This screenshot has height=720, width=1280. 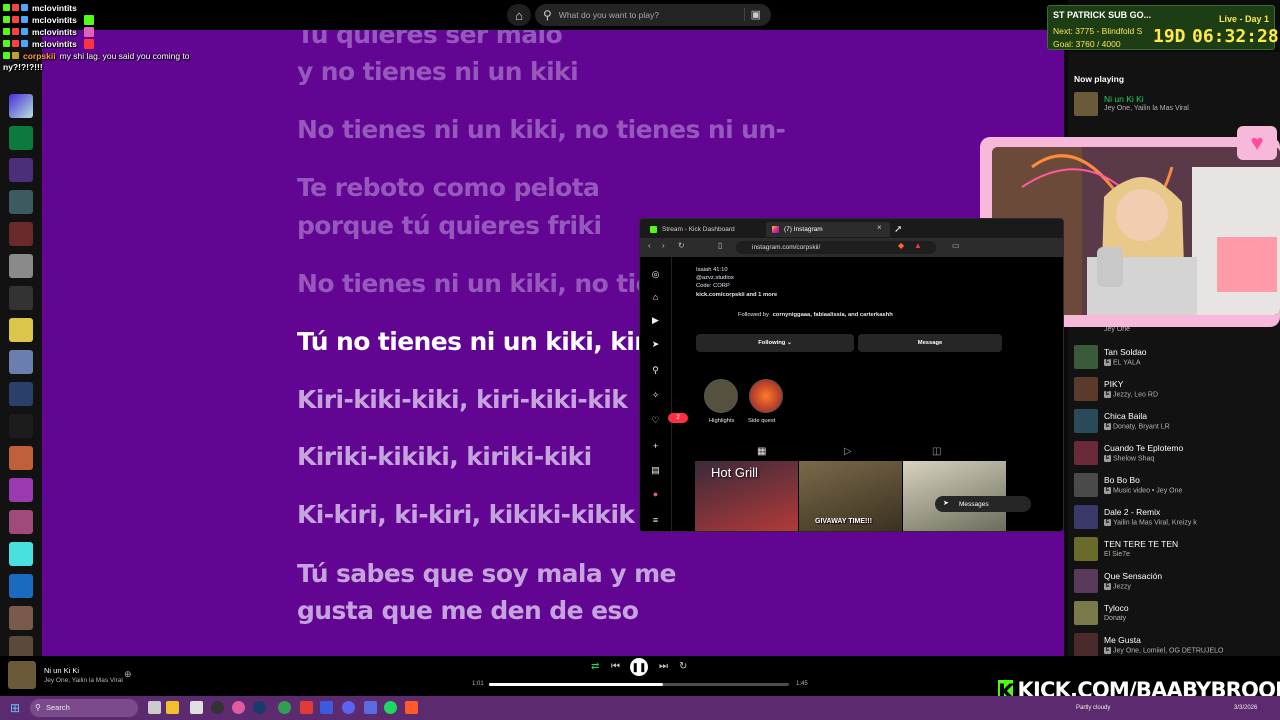 What do you see at coordinates (1132, 512) in the screenshot?
I see `queue-item-title: Dale 2 - Remix` at bounding box center [1132, 512].